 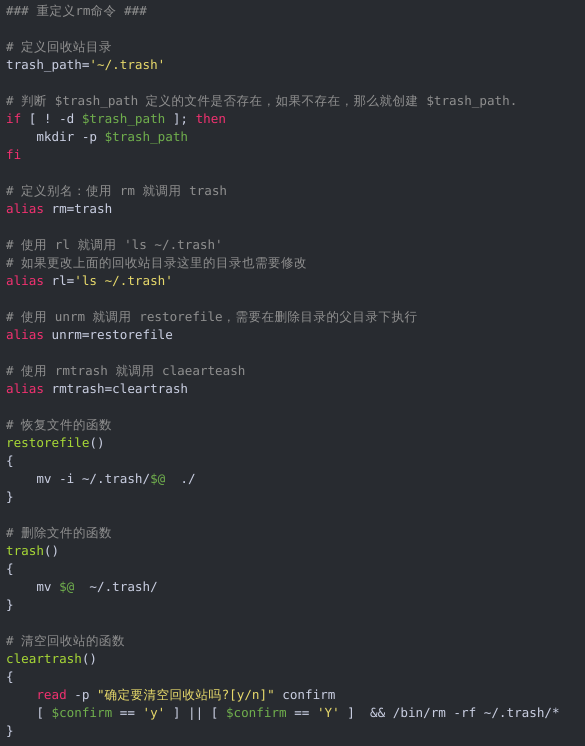 I want to click on code-line: mkdir -p $trash_path, so click(x=111, y=137).